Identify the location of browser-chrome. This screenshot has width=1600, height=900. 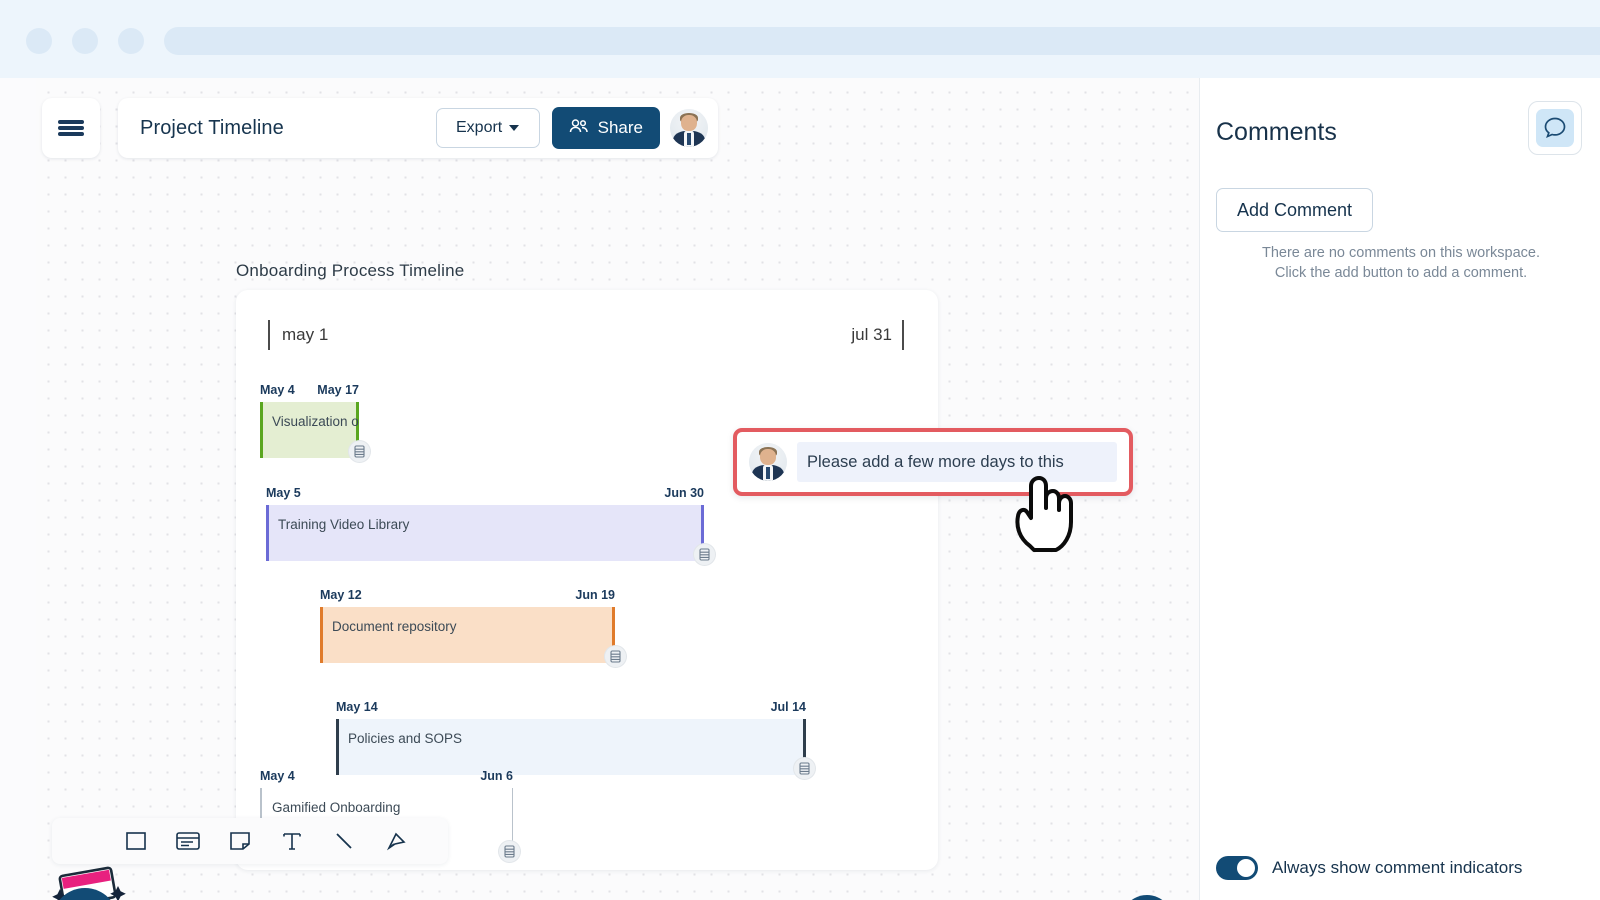
(800, 39).